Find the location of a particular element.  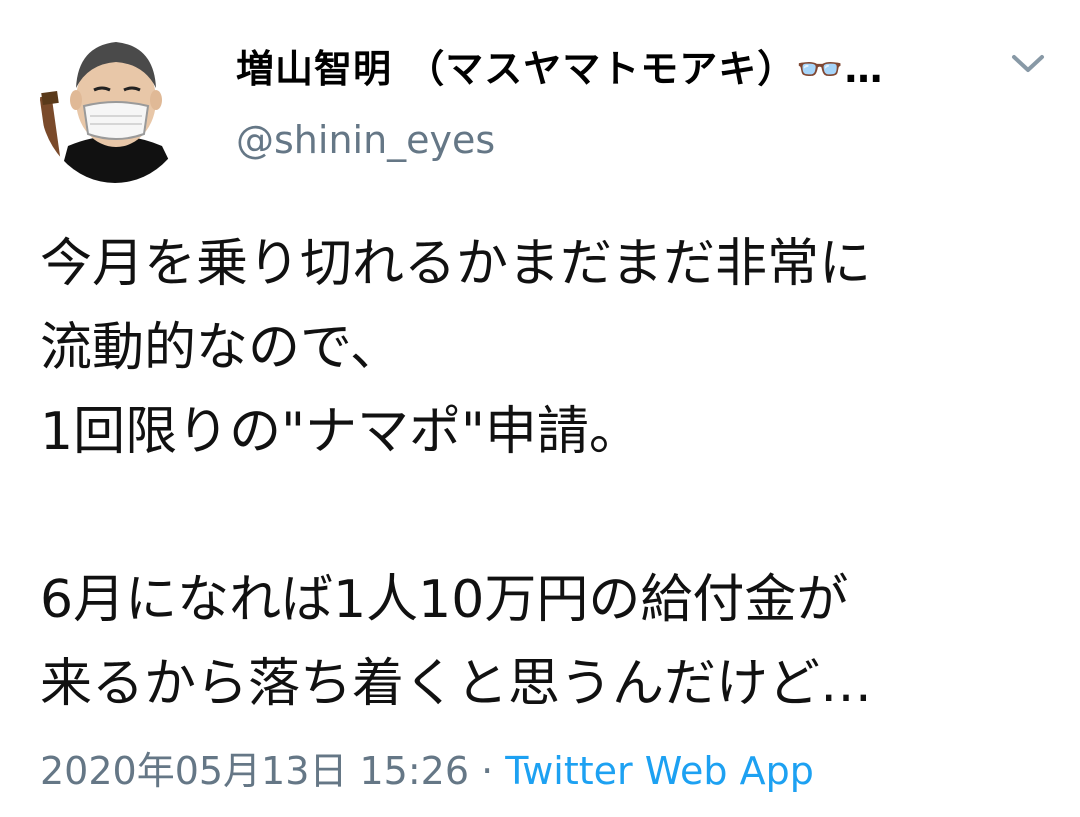

chevron-down-icon is located at coordinates (1028, 63).